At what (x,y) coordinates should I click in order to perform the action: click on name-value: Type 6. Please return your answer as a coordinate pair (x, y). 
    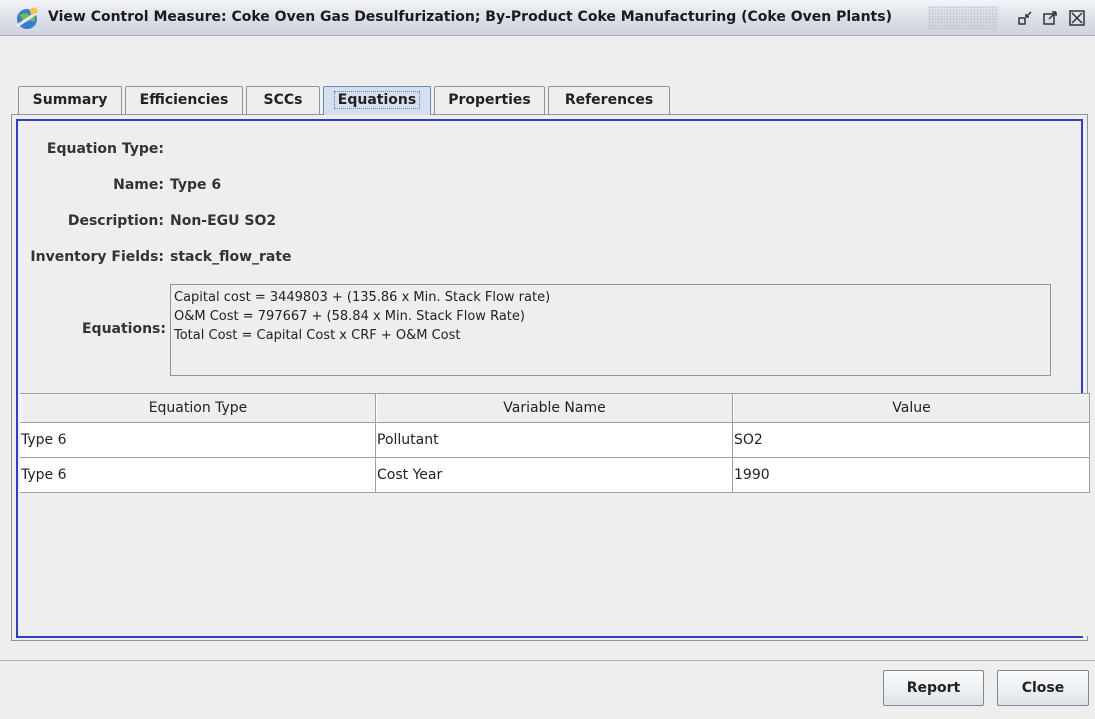
    Looking at the image, I should click on (196, 185).